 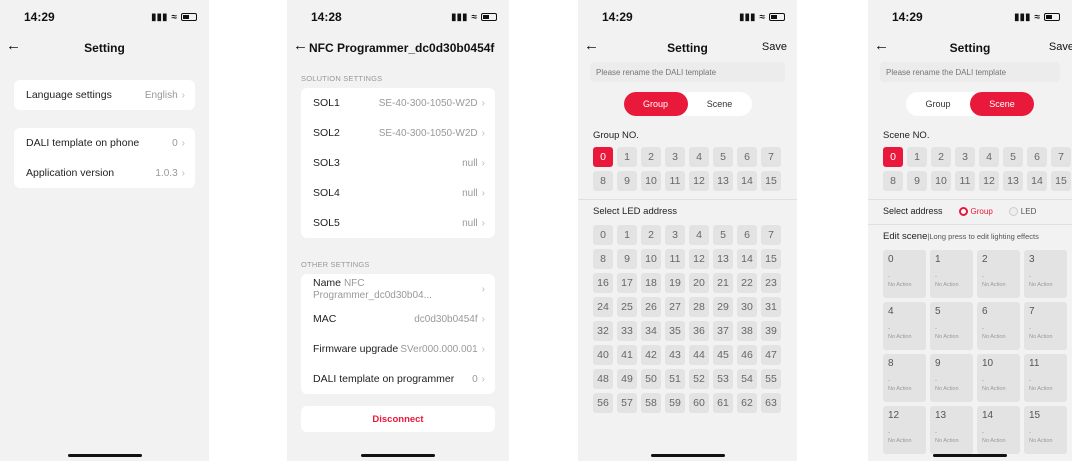 What do you see at coordinates (723, 307) in the screenshot?
I see `led-address-cell: 29` at bounding box center [723, 307].